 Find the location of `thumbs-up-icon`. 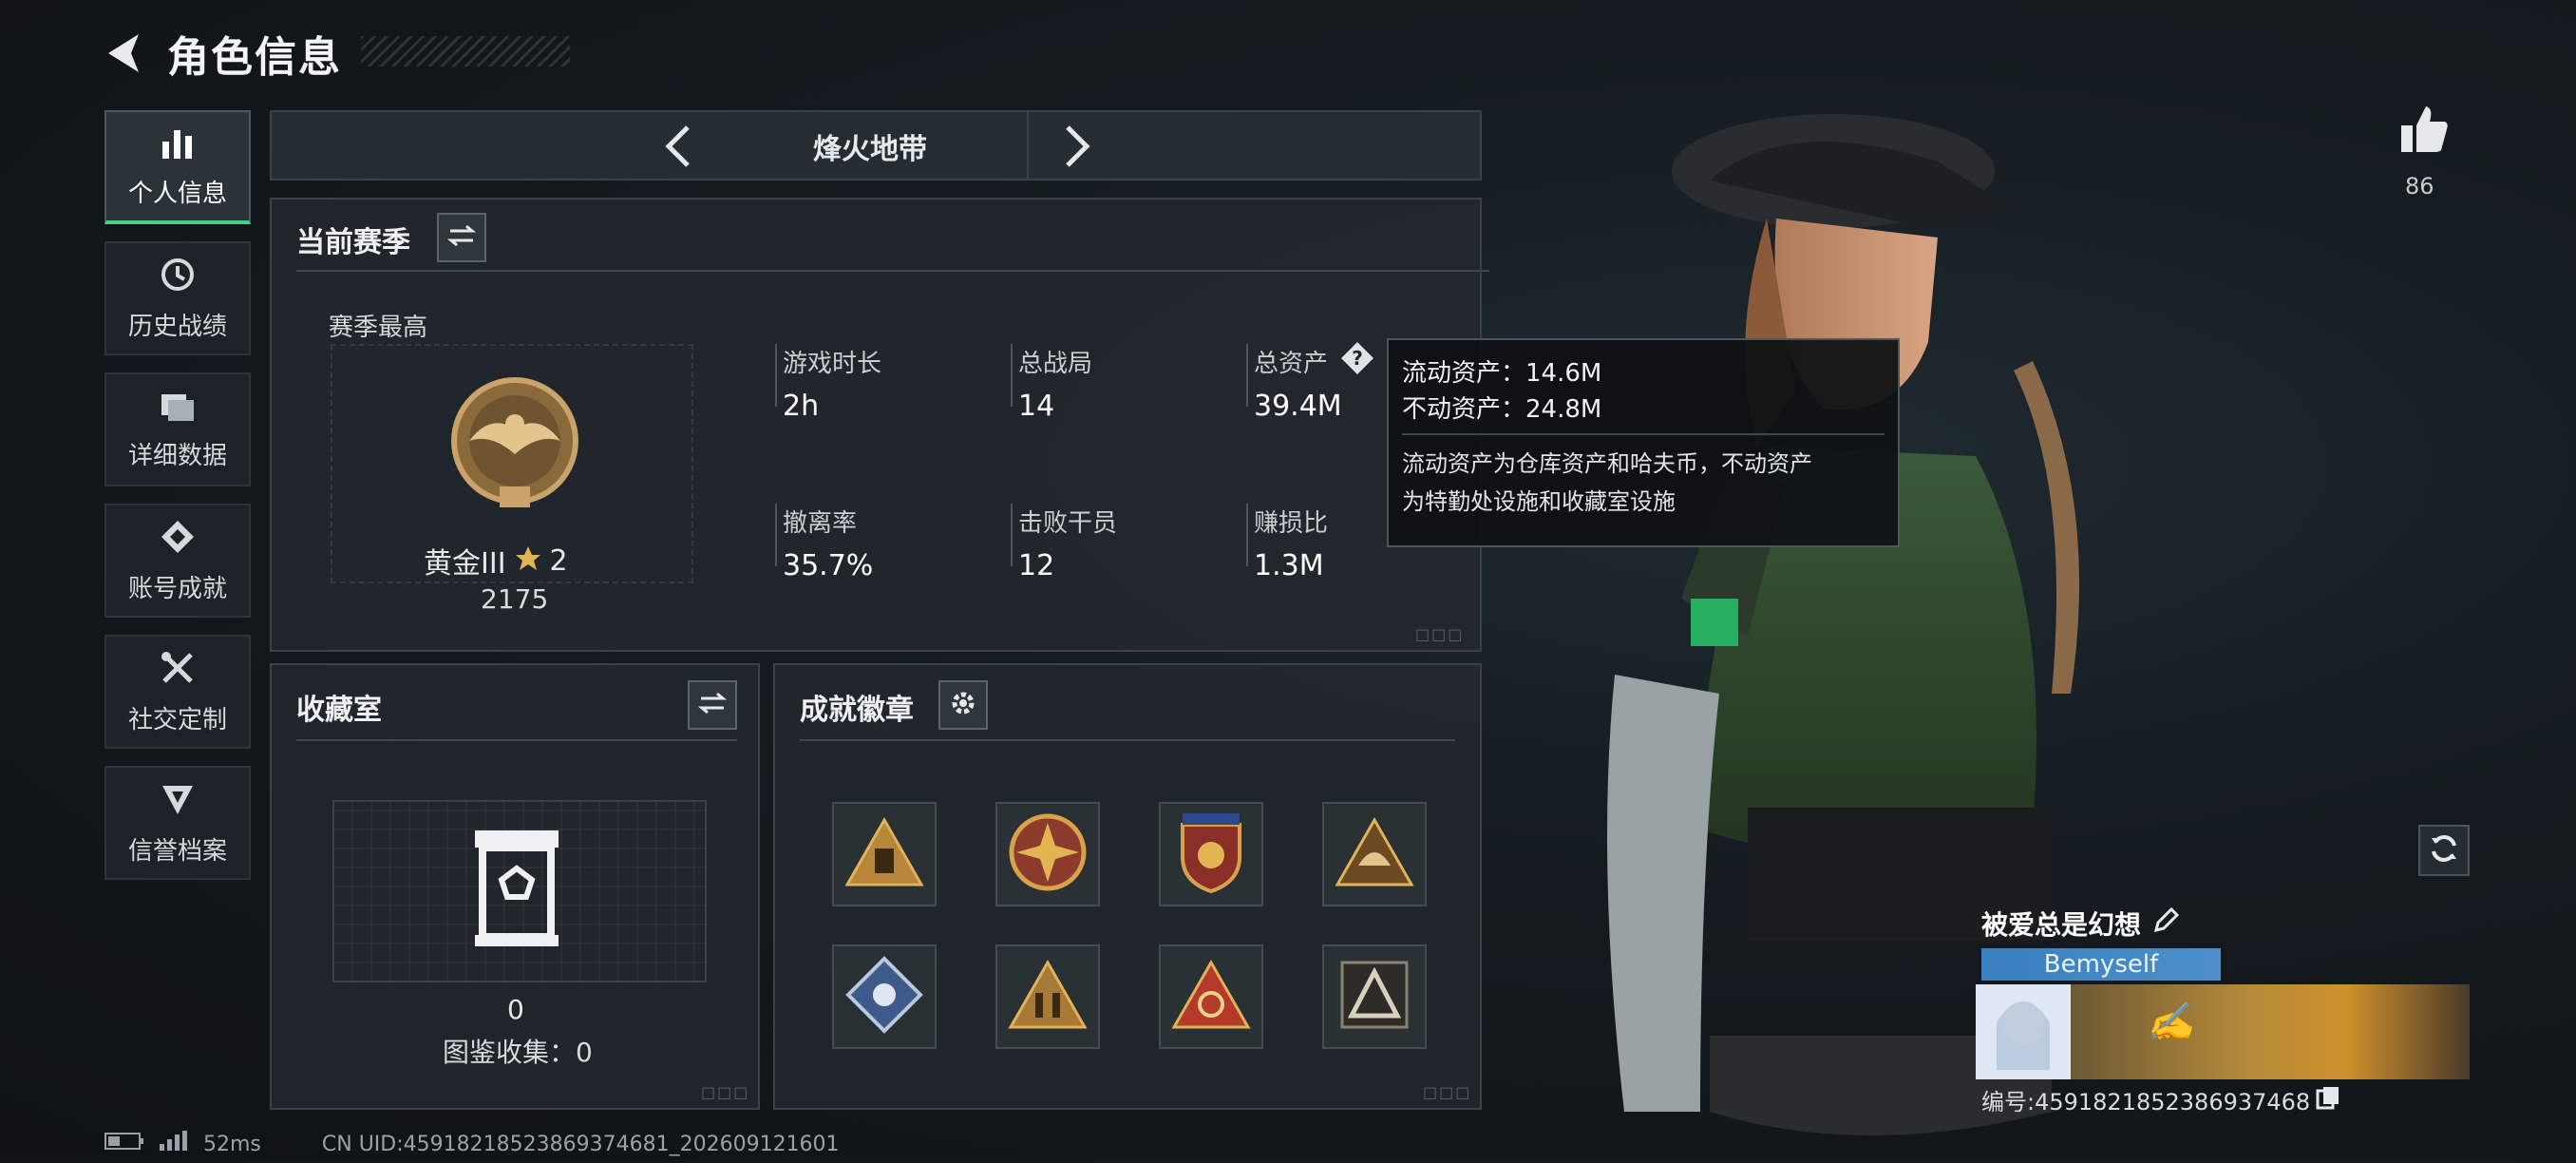

thumbs-up-icon is located at coordinates (2424, 131).